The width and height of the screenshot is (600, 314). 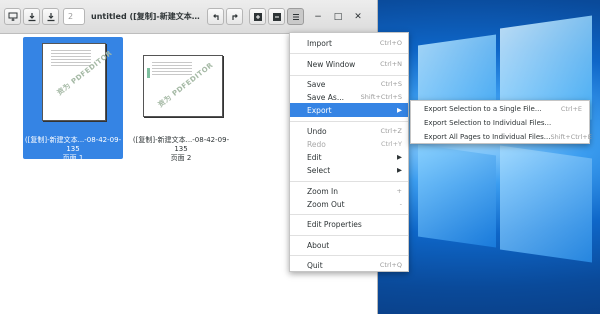 What do you see at coordinates (349, 157) in the screenshot?
I see `menu-item-edit: Edit ▶` at bounding box center [349, 157].